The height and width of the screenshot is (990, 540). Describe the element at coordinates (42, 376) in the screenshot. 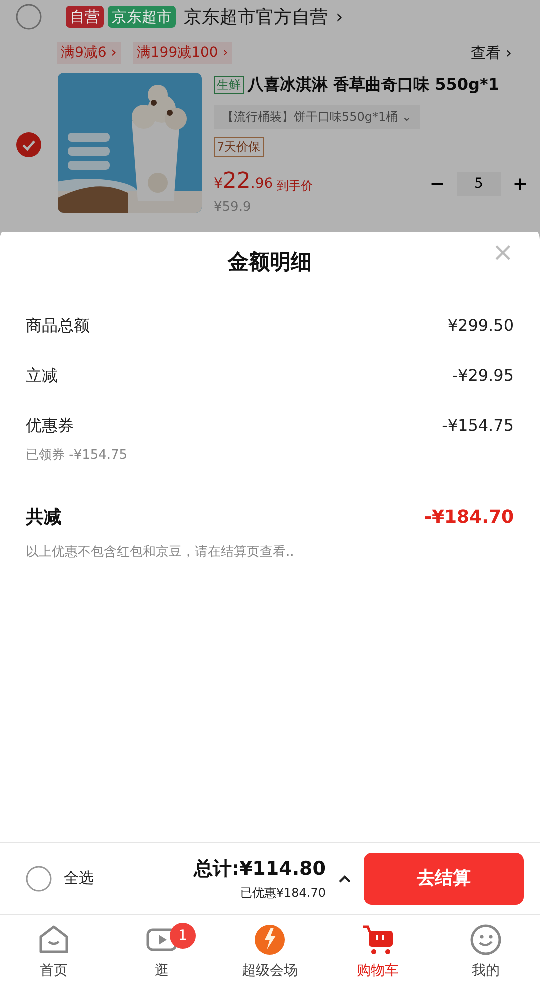

I see `detail-label: 立减` at that location.